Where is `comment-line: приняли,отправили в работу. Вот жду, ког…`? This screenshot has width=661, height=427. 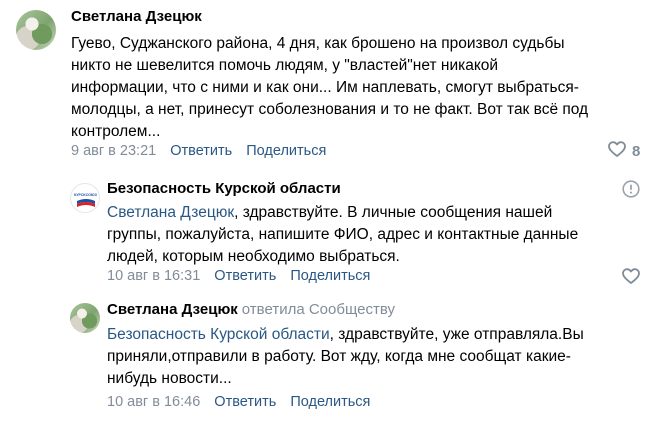
comment-line: приняли,отправили в работу. Вот жду, ког… is located at coordinates (339, 356).